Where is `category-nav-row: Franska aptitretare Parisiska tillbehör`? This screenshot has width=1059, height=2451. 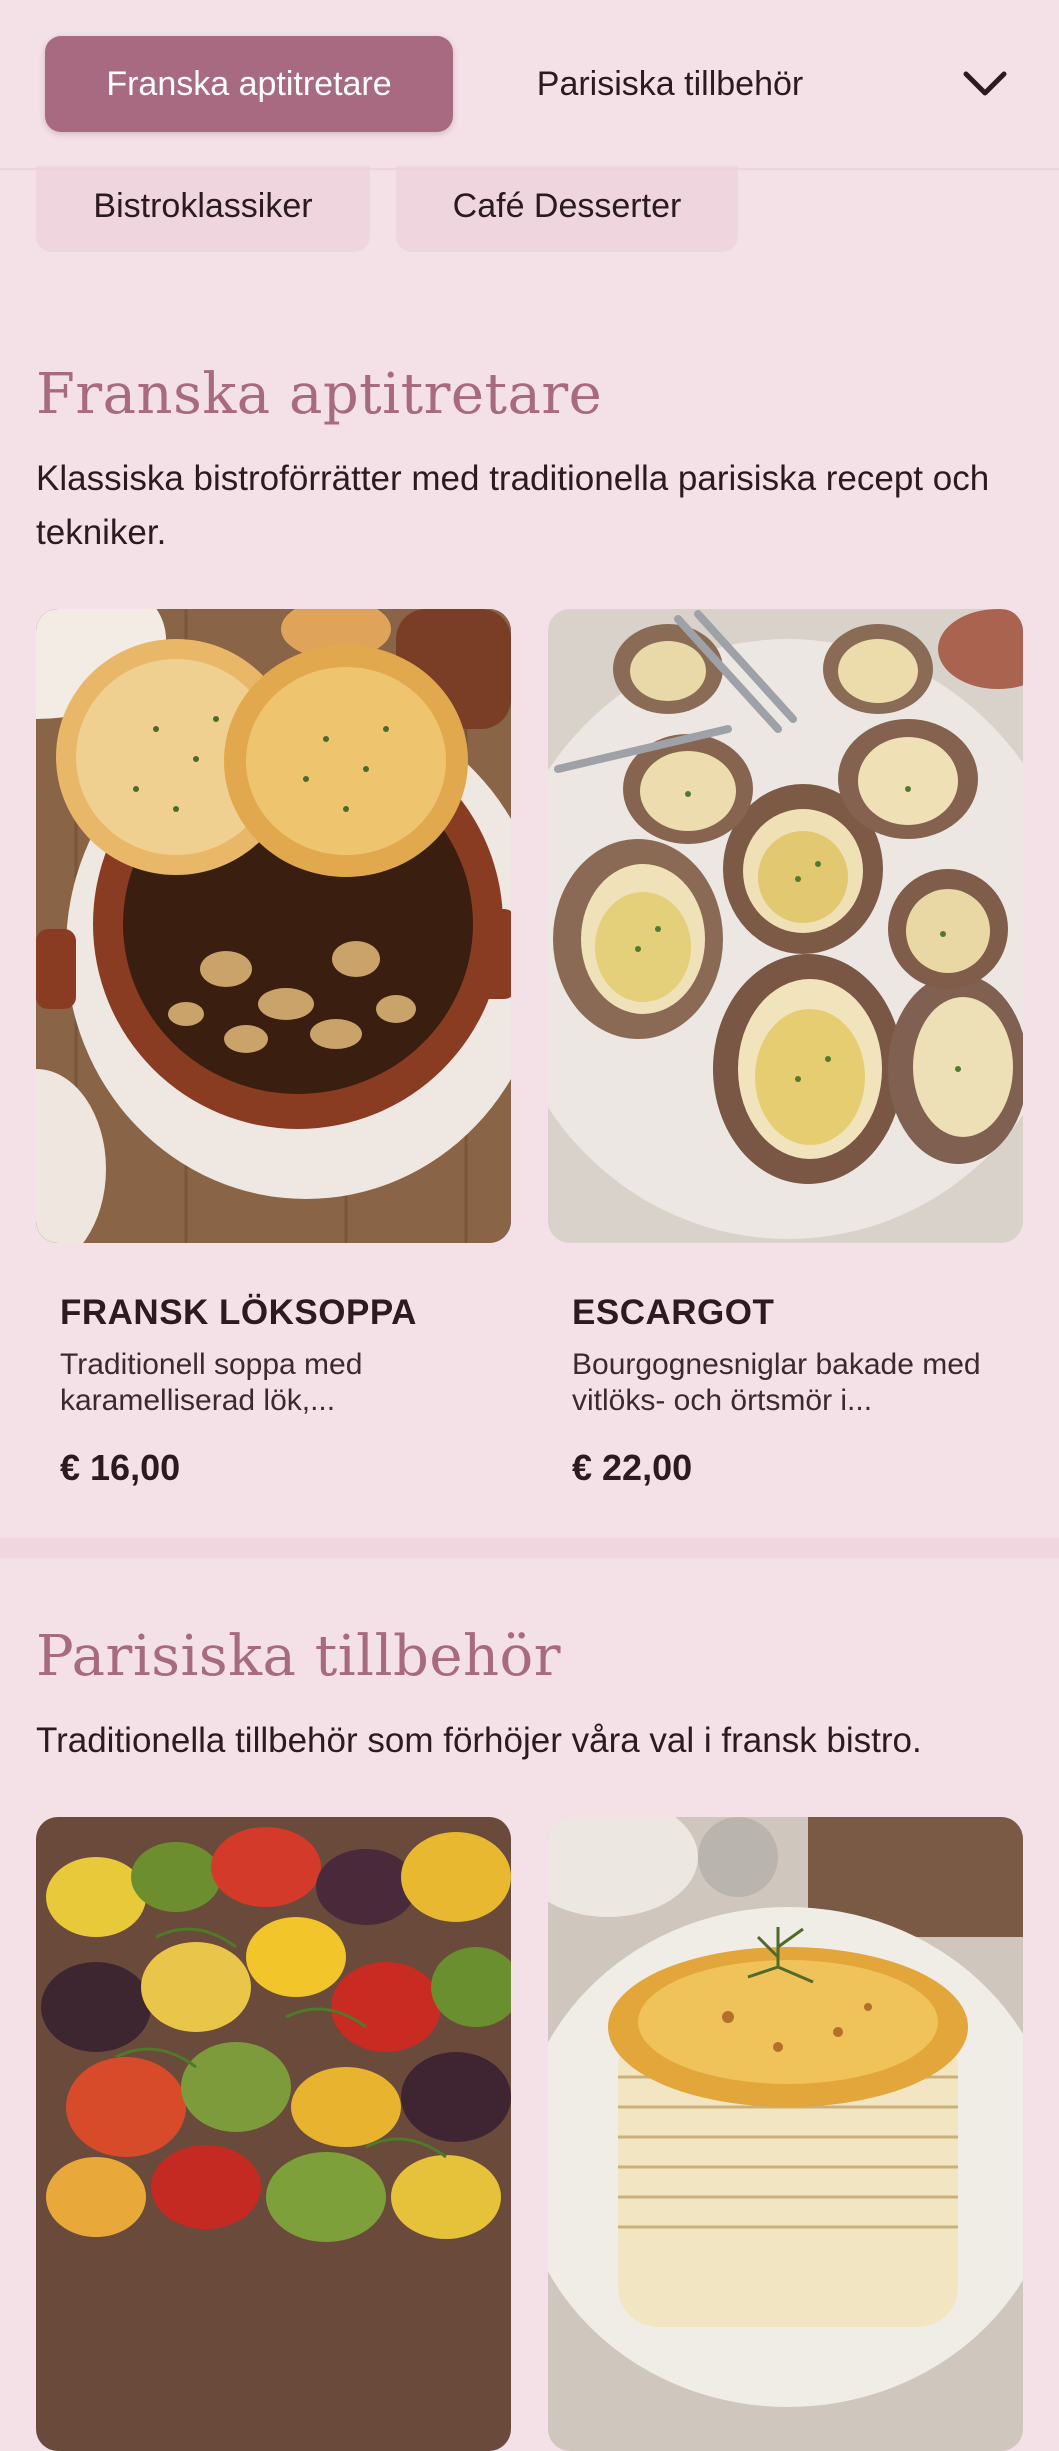 category-nav-row: Franska aptitretare Parisiska tillbehör is located at coordinates (529, 83).